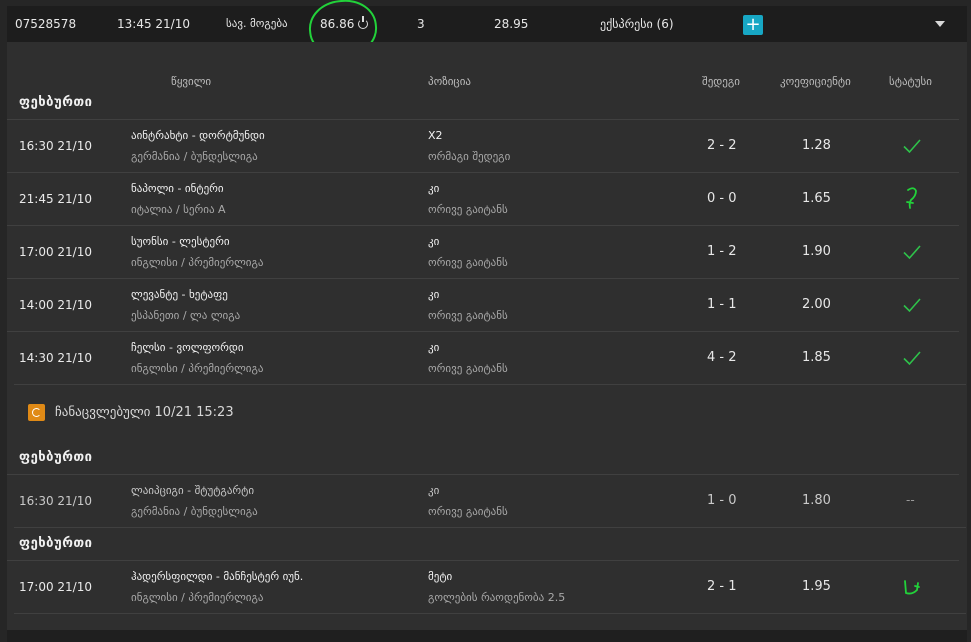  I want to click on match-time: 14:00 21/10, so click(55, 305).